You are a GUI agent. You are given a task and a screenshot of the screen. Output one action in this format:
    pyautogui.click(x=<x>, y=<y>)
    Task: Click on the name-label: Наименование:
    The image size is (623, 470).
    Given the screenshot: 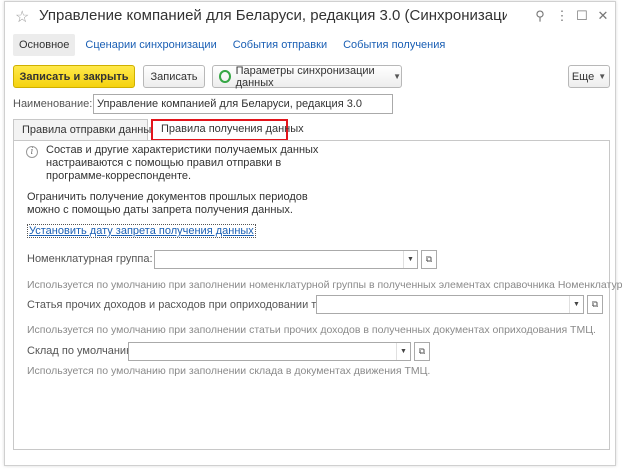 What is the action you would take?
    pyautogui.click(x=53, y=104)
    